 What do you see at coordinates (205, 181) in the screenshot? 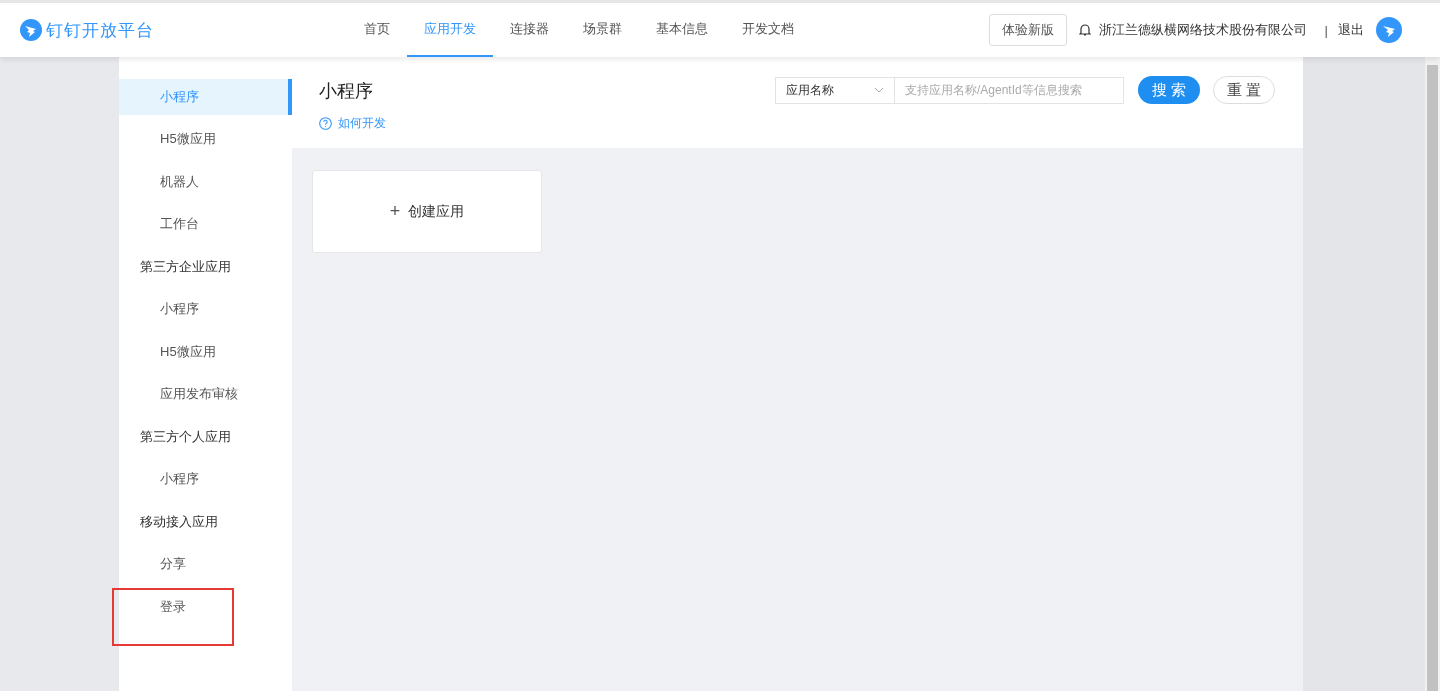
I see `menu-item: 机器人` at bounding box center [205, 181].